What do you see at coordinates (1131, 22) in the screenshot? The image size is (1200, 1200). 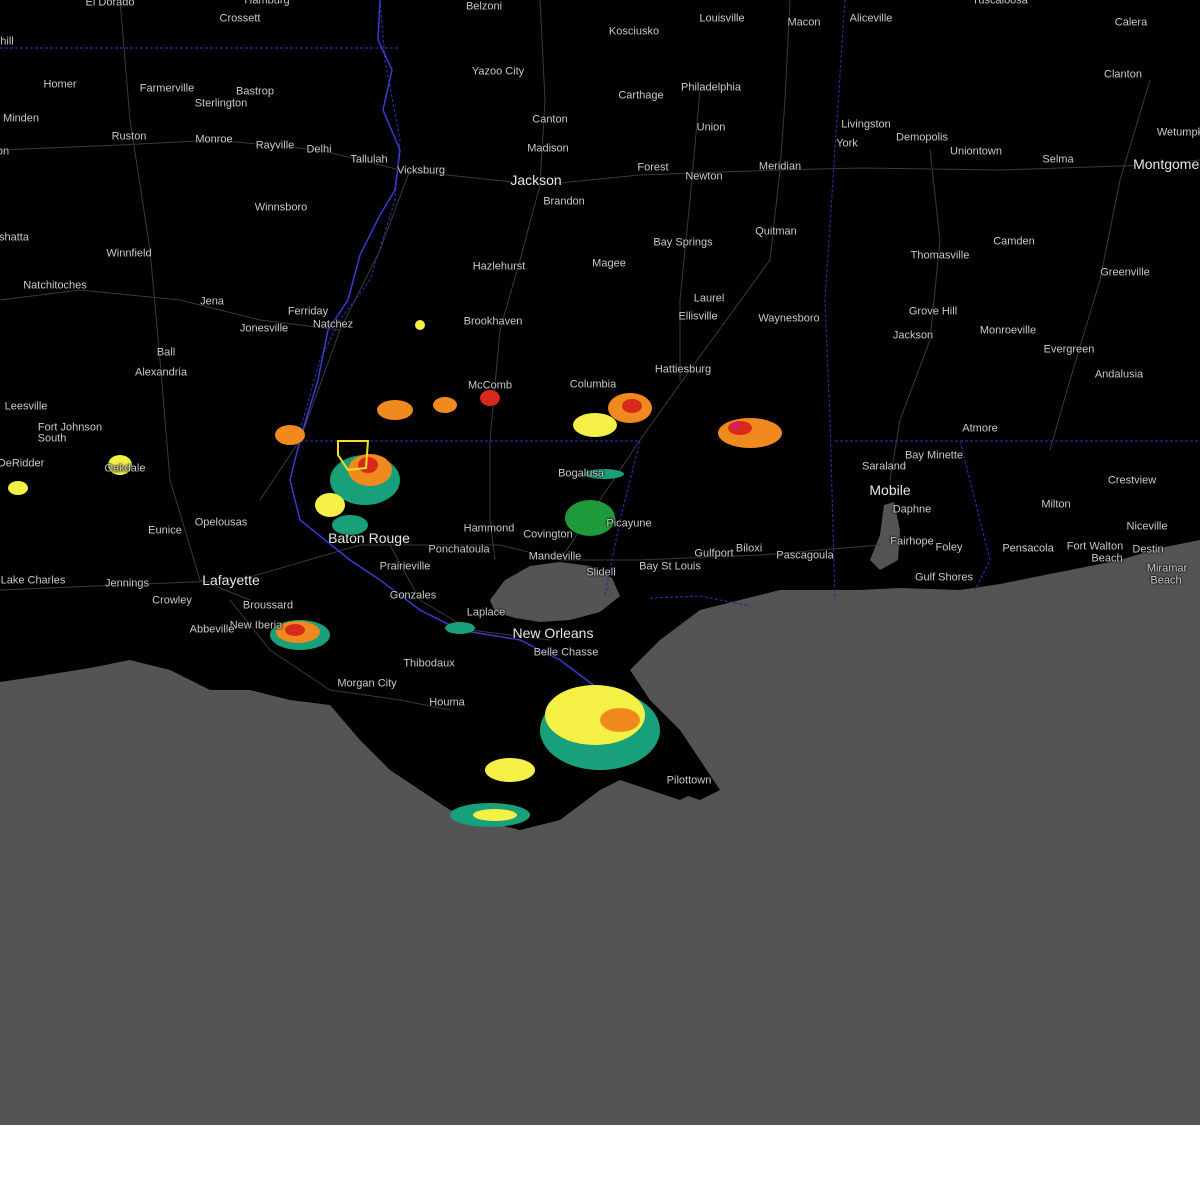 I see `city-label: Calera` at bounding box center [1131, 22].